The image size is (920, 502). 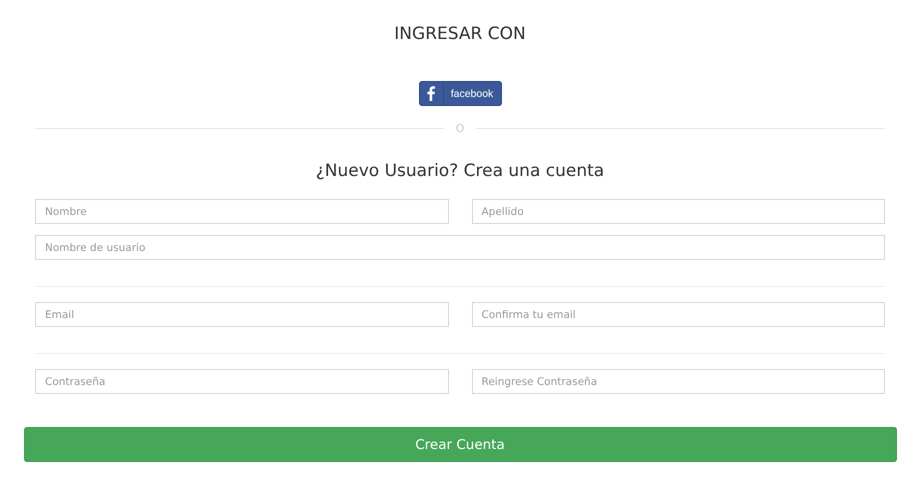 What do you see at coordinates (460, 93) in the screenshot?
I see `facebook-button: facebook` at bounding box center [460, 93].